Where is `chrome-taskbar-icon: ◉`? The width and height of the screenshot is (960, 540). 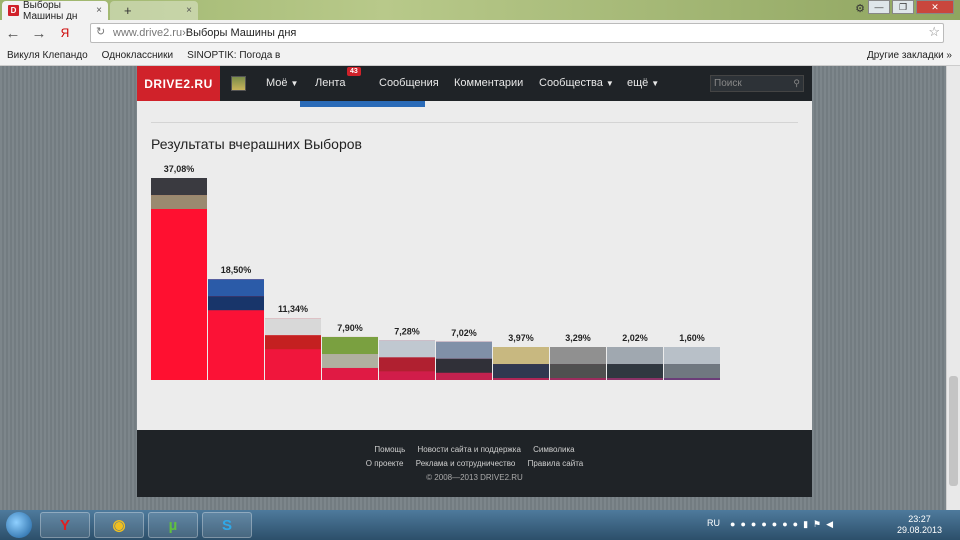
chrome-taskbar-icon: ◉ is located at coordinates (119, 525).